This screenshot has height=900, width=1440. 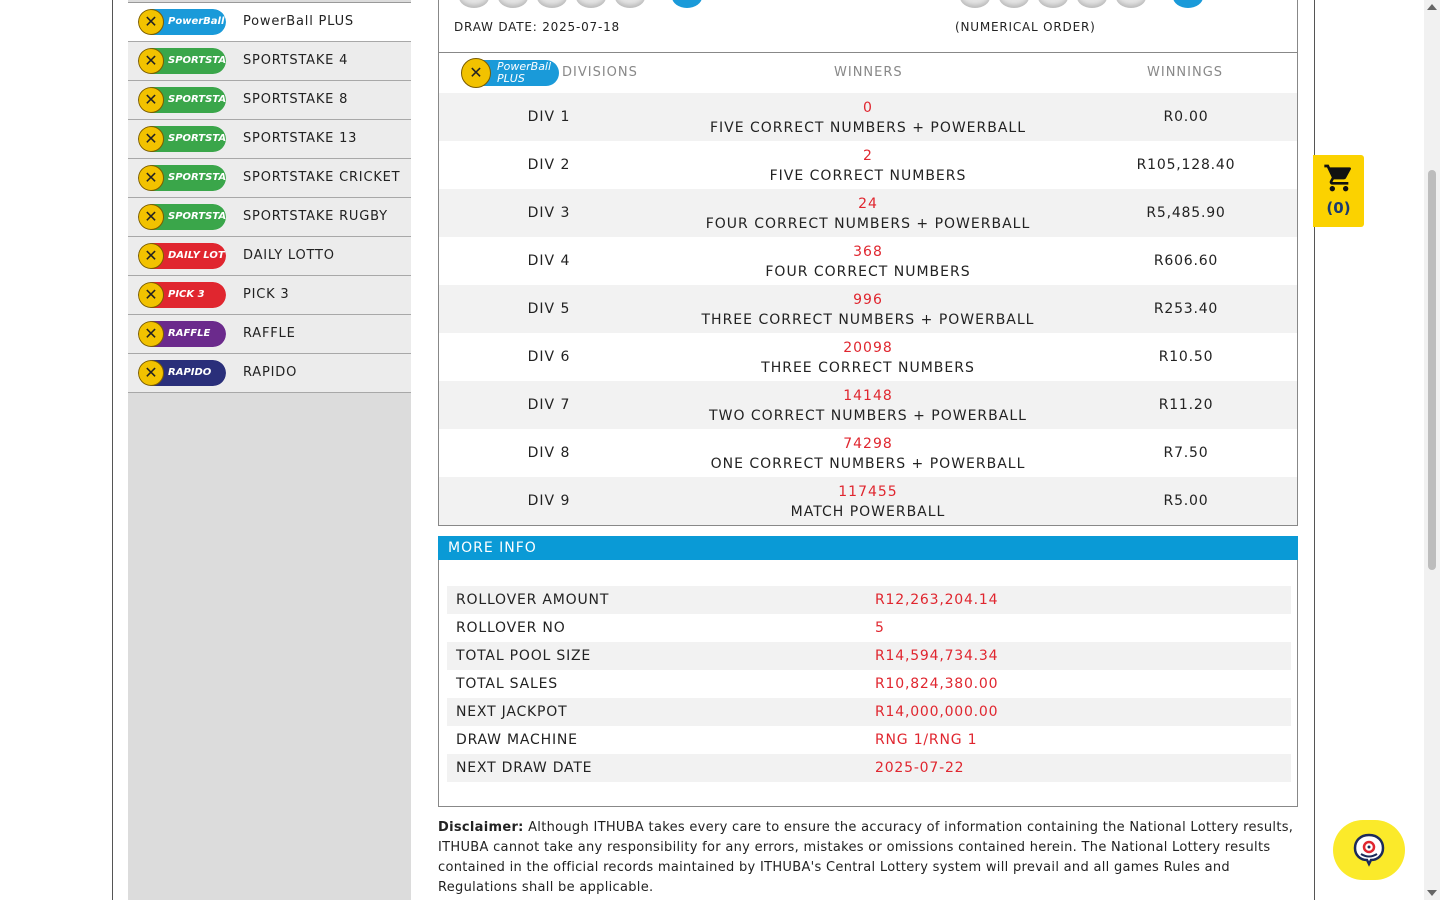 I want to click on division-name: DIV 3, so click(x=549, y=213).